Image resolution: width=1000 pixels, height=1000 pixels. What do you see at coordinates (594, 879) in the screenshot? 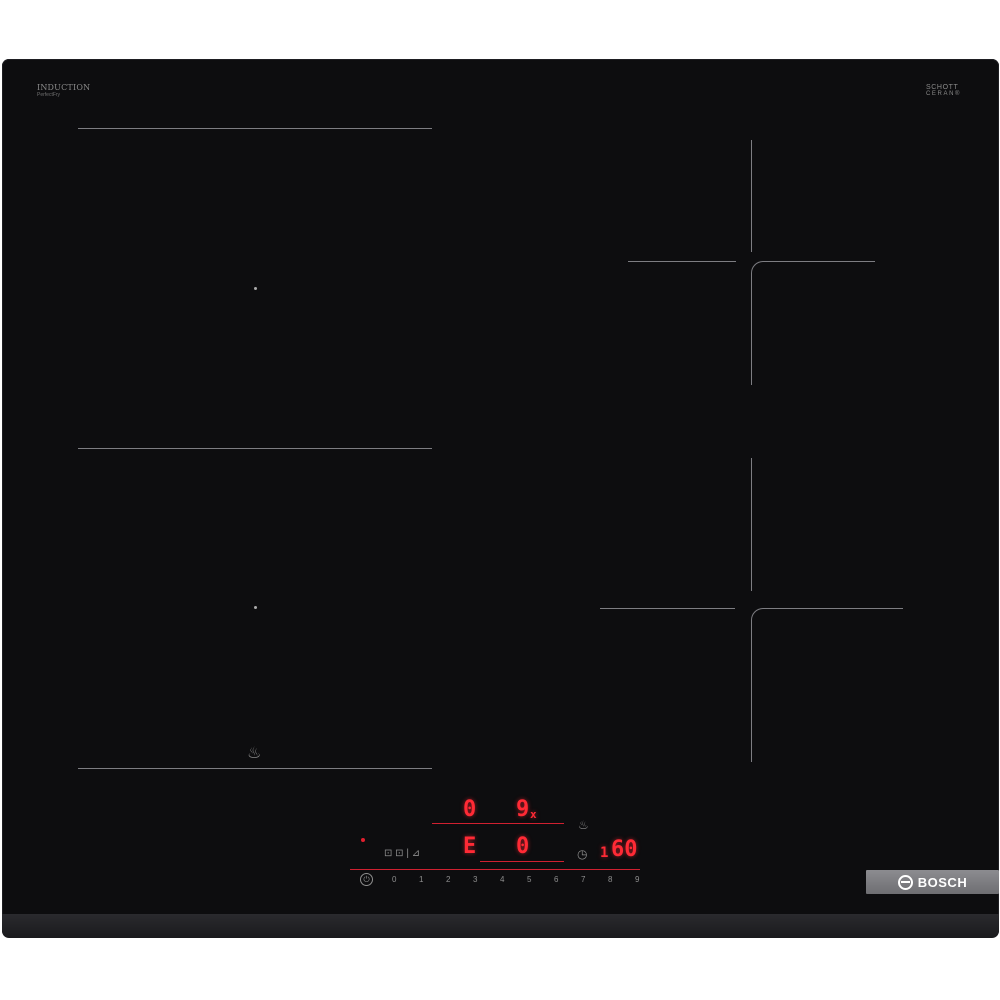
I see `slider-level-7: 7` at bounding box center [594, 879].